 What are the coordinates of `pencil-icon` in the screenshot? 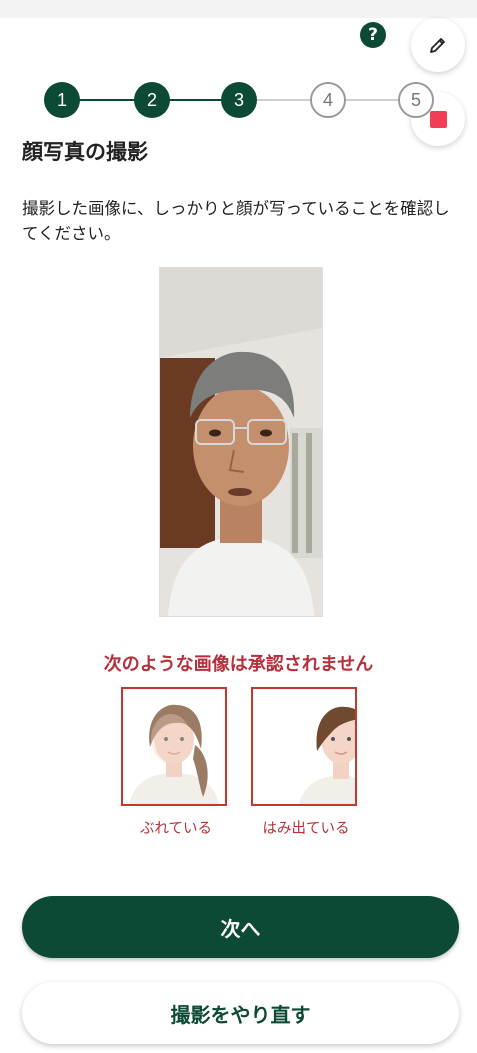 It's located at (437, 45).